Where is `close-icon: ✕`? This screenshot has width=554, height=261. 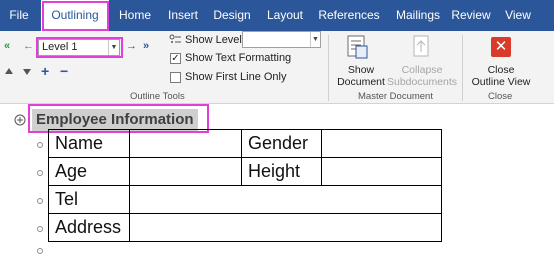 close-icon: ✕ is located at coordinates (501, 47).